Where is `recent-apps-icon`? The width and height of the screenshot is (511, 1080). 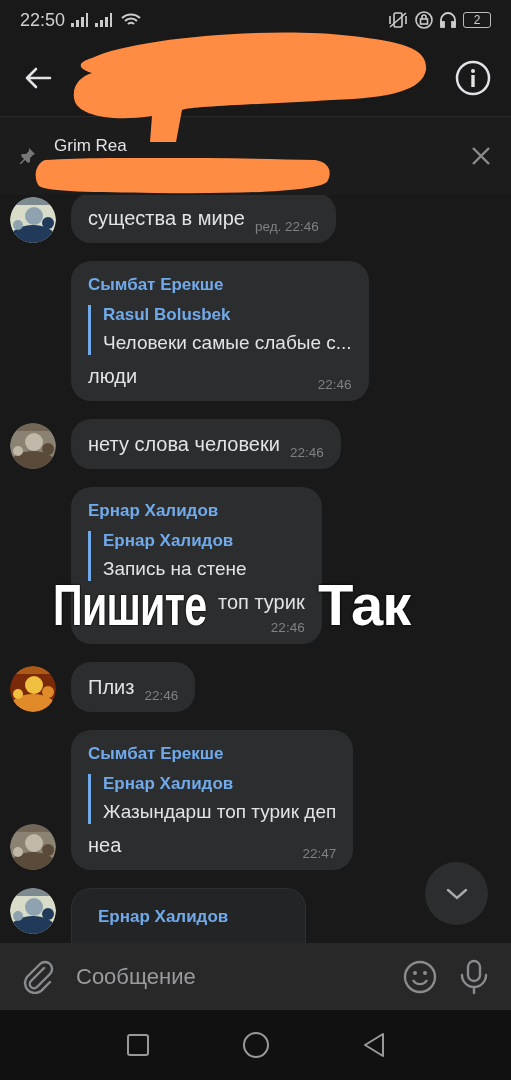
recent-apps-icon is located at coordinates (137, 1045).